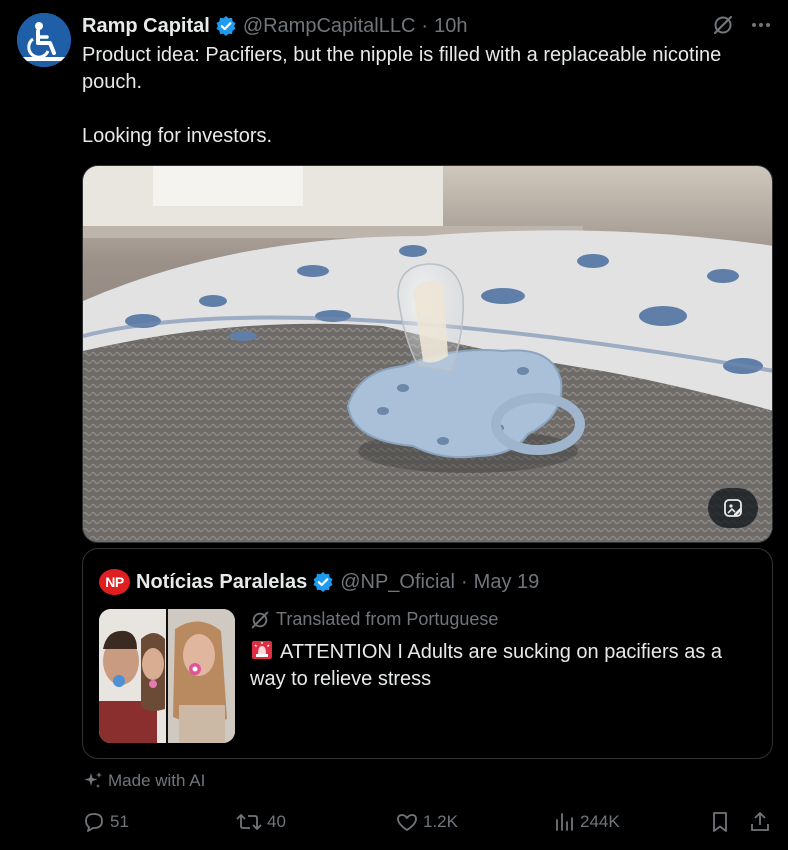 The height and width of the screenshot is (850, 788). Describe the element at coordinates (723, 25) in the screenshot. I see `grok-icon` at that location.